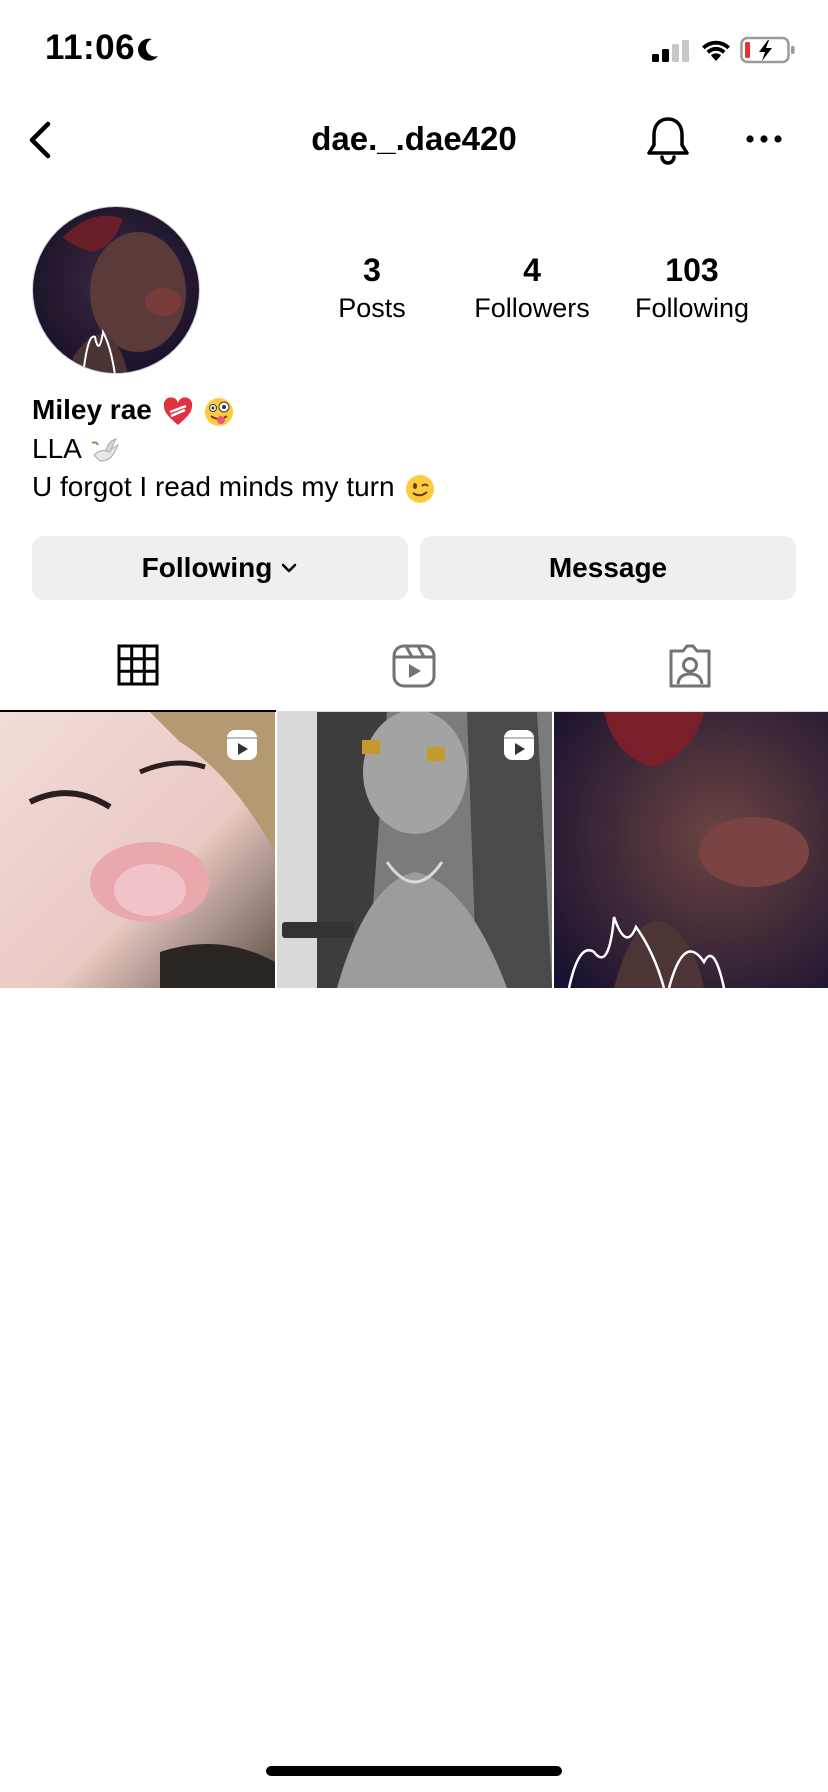 This screenshot has height=1792, width=828. I want to click on winking-face-emoji-icon, so click(420, 488).